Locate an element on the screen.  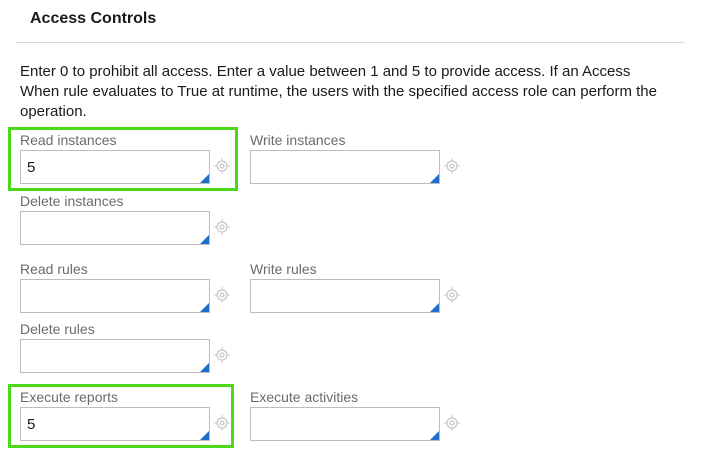
delete-rules-label: Delete rules is located at coordinates (57, 329).